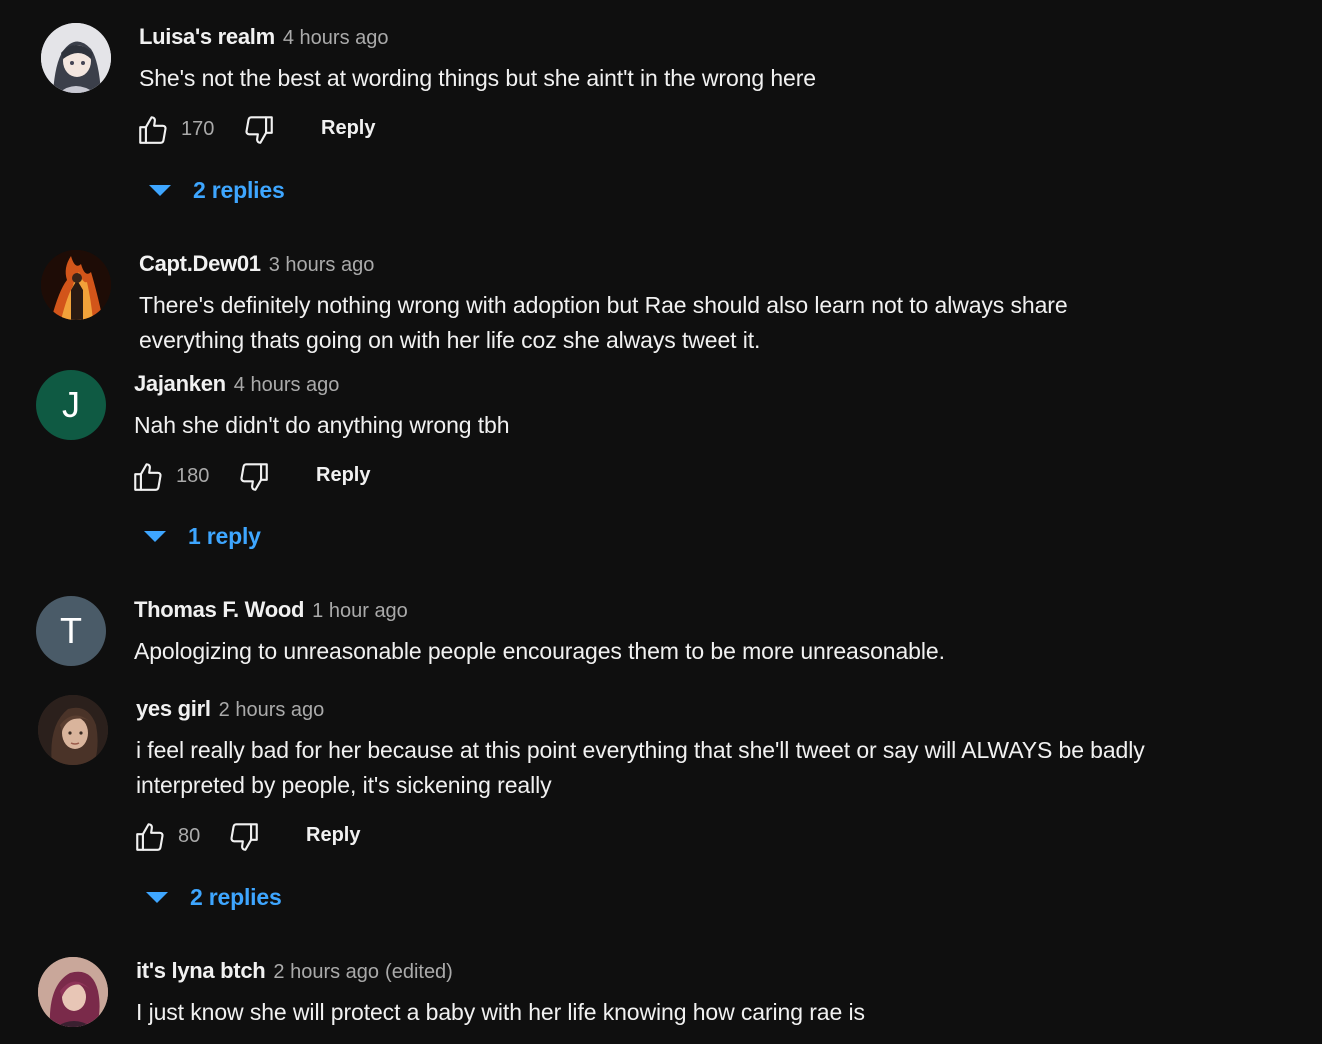 The width and height of the screenshot is (1322, 1044). I want to click on author-name: it's lyna btch, so click(201, 971).